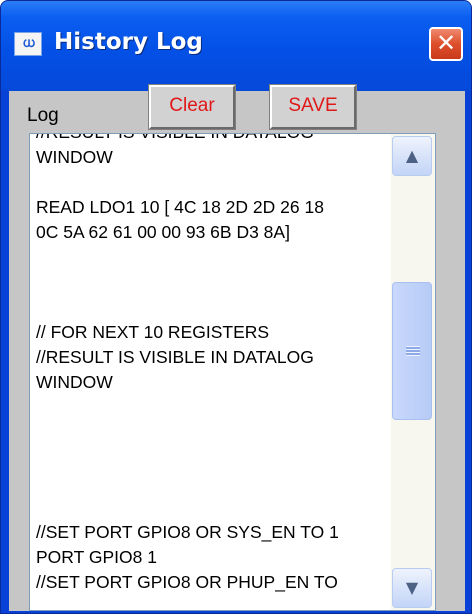 The image size is (472, 614). I want to click on save-button: SAVE, so click(313, 107).